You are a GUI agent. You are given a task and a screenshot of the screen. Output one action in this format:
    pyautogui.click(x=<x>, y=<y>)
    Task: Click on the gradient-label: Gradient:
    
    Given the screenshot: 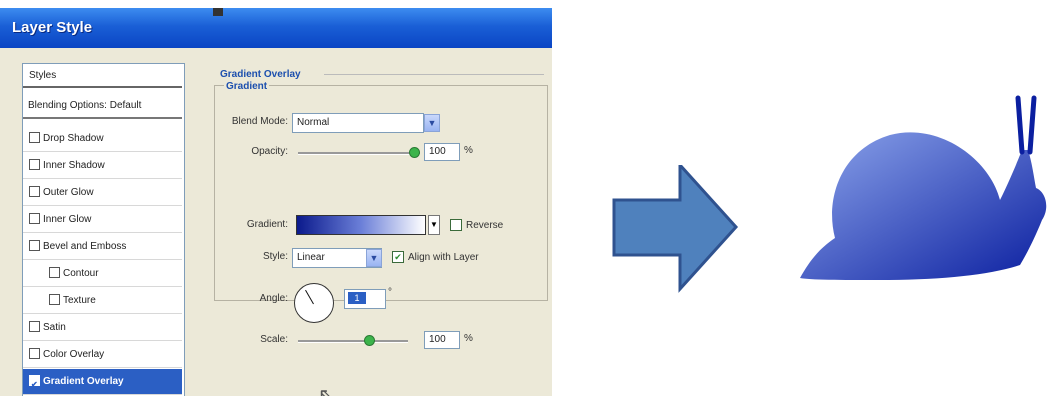 What is the action you would take?
    pyautogui.click(x=267, y=224)
    